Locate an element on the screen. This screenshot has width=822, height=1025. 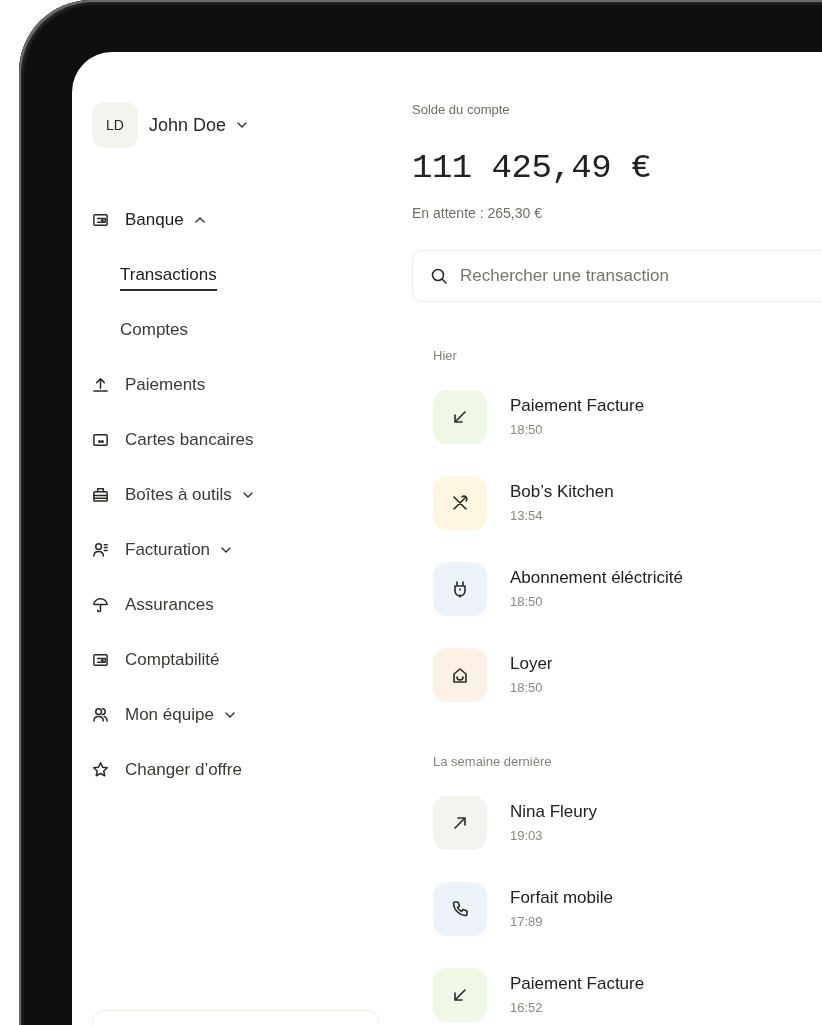
nav-subitem: Transactions is located at coordinates (168, 277).